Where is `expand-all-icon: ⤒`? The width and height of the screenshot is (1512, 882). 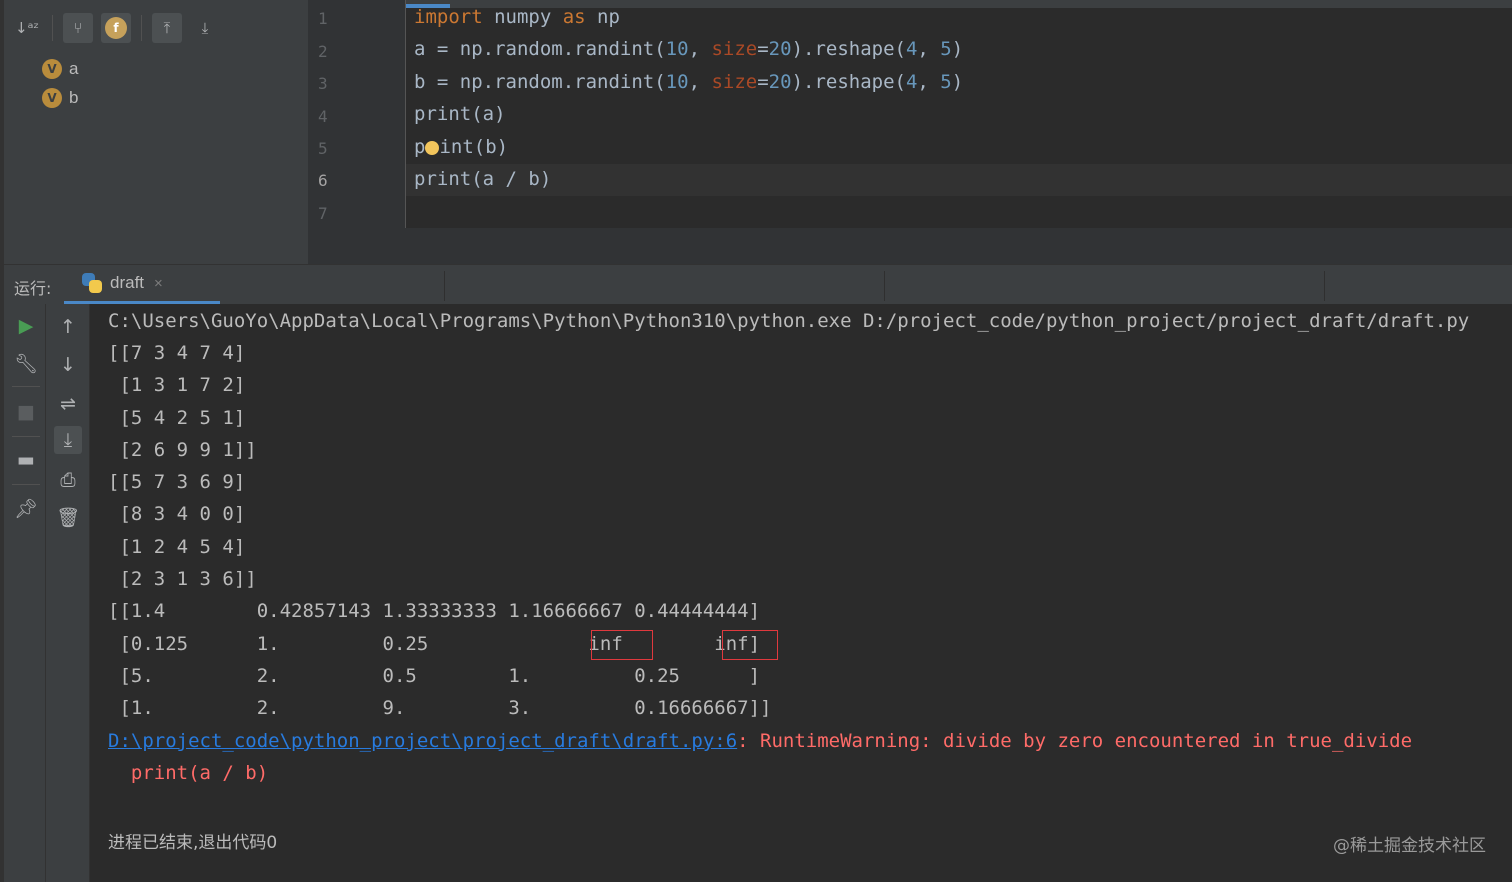
expand-all-icon: ⤒ is located at coordinates (167, 28).